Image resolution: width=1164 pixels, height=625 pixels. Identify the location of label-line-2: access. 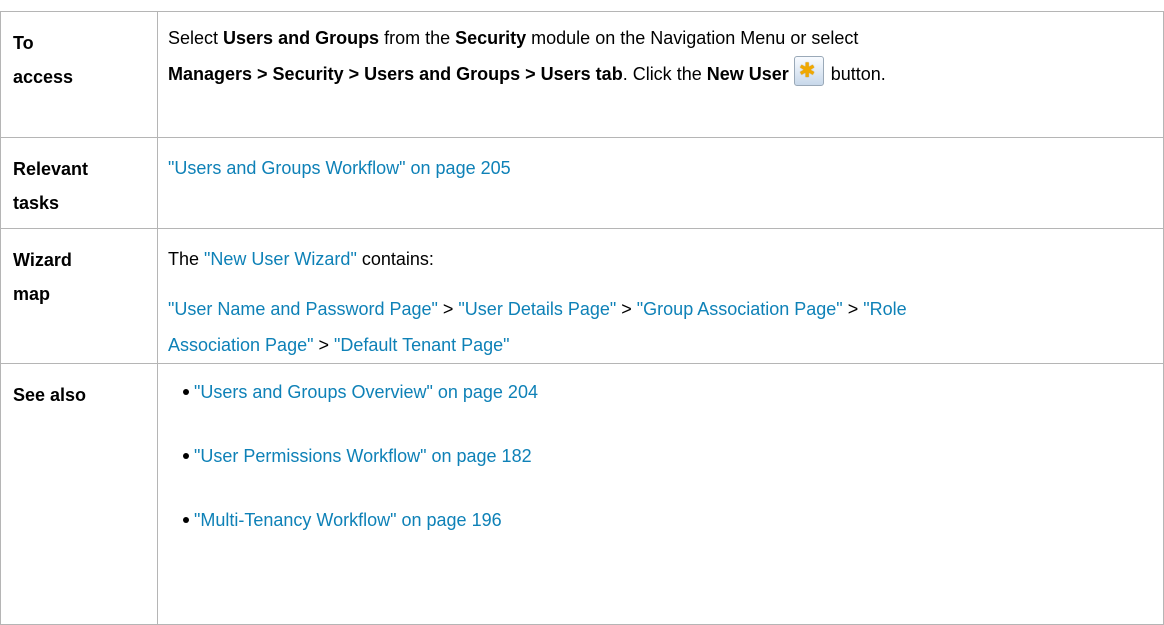
(43, 77).